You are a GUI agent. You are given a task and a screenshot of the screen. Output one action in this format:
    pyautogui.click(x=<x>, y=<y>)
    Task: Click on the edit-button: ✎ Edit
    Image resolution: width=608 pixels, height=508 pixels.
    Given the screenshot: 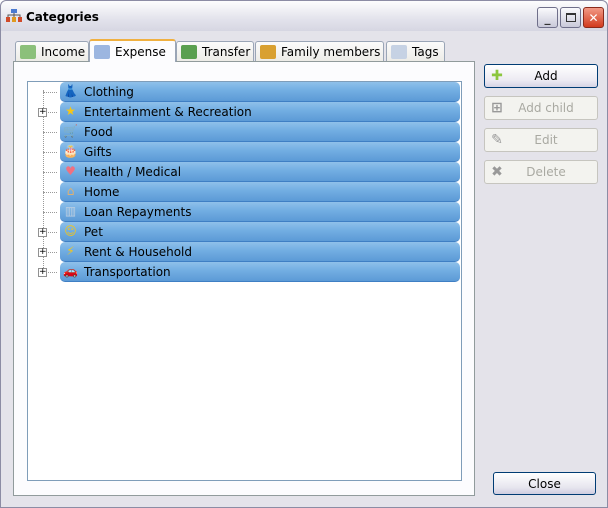 What is the action you would take?
    pyautogui.click(x=541, y=140)
    